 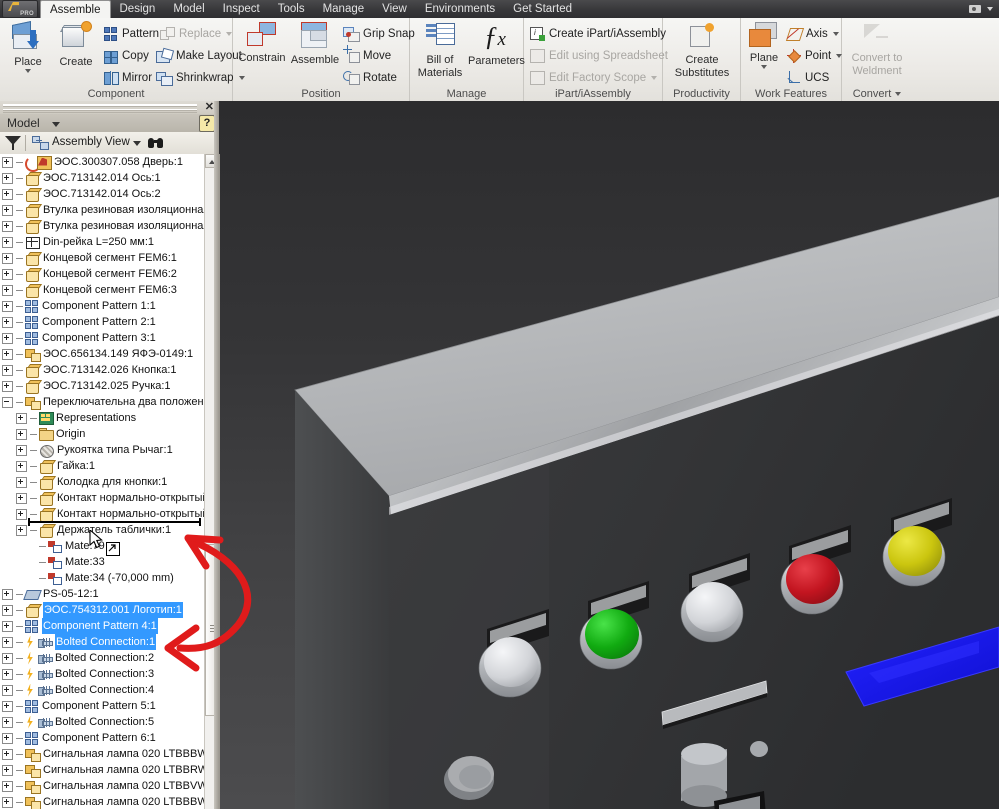 What do you see at coordinates (137, 143) in the screenshot?
I see `assembly-view-dropdown-icon` at bounding box center [137, 143].